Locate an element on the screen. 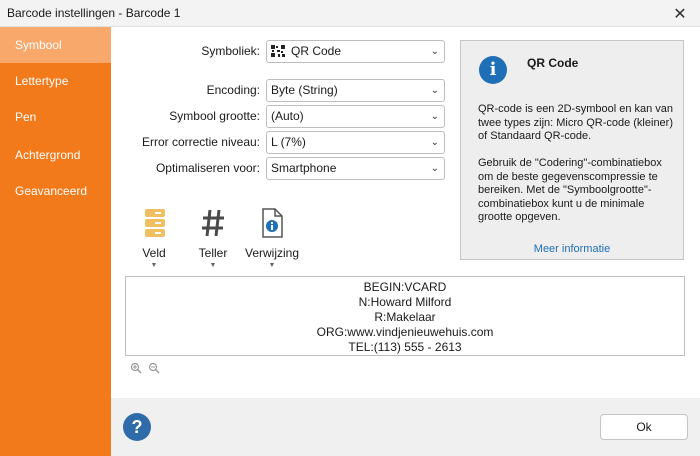  more-info-link: Meer informatie is located at coordinates (572, 249).